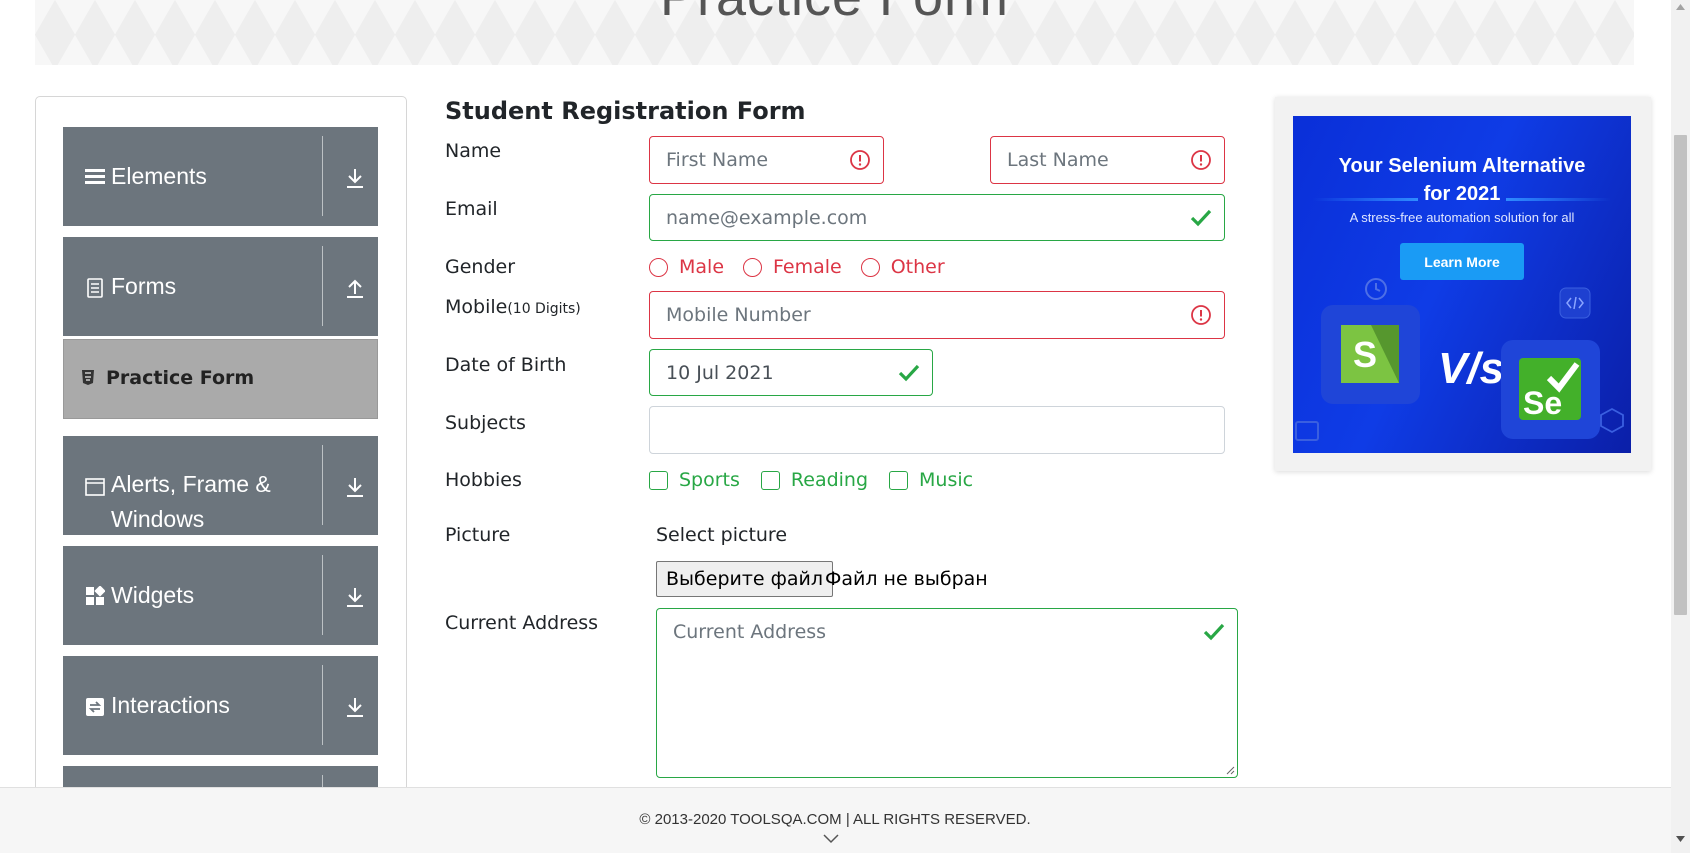 The height and width of the screenshot is (853, 1690). I want to click on chevron-down-icon, so click(831, 839).